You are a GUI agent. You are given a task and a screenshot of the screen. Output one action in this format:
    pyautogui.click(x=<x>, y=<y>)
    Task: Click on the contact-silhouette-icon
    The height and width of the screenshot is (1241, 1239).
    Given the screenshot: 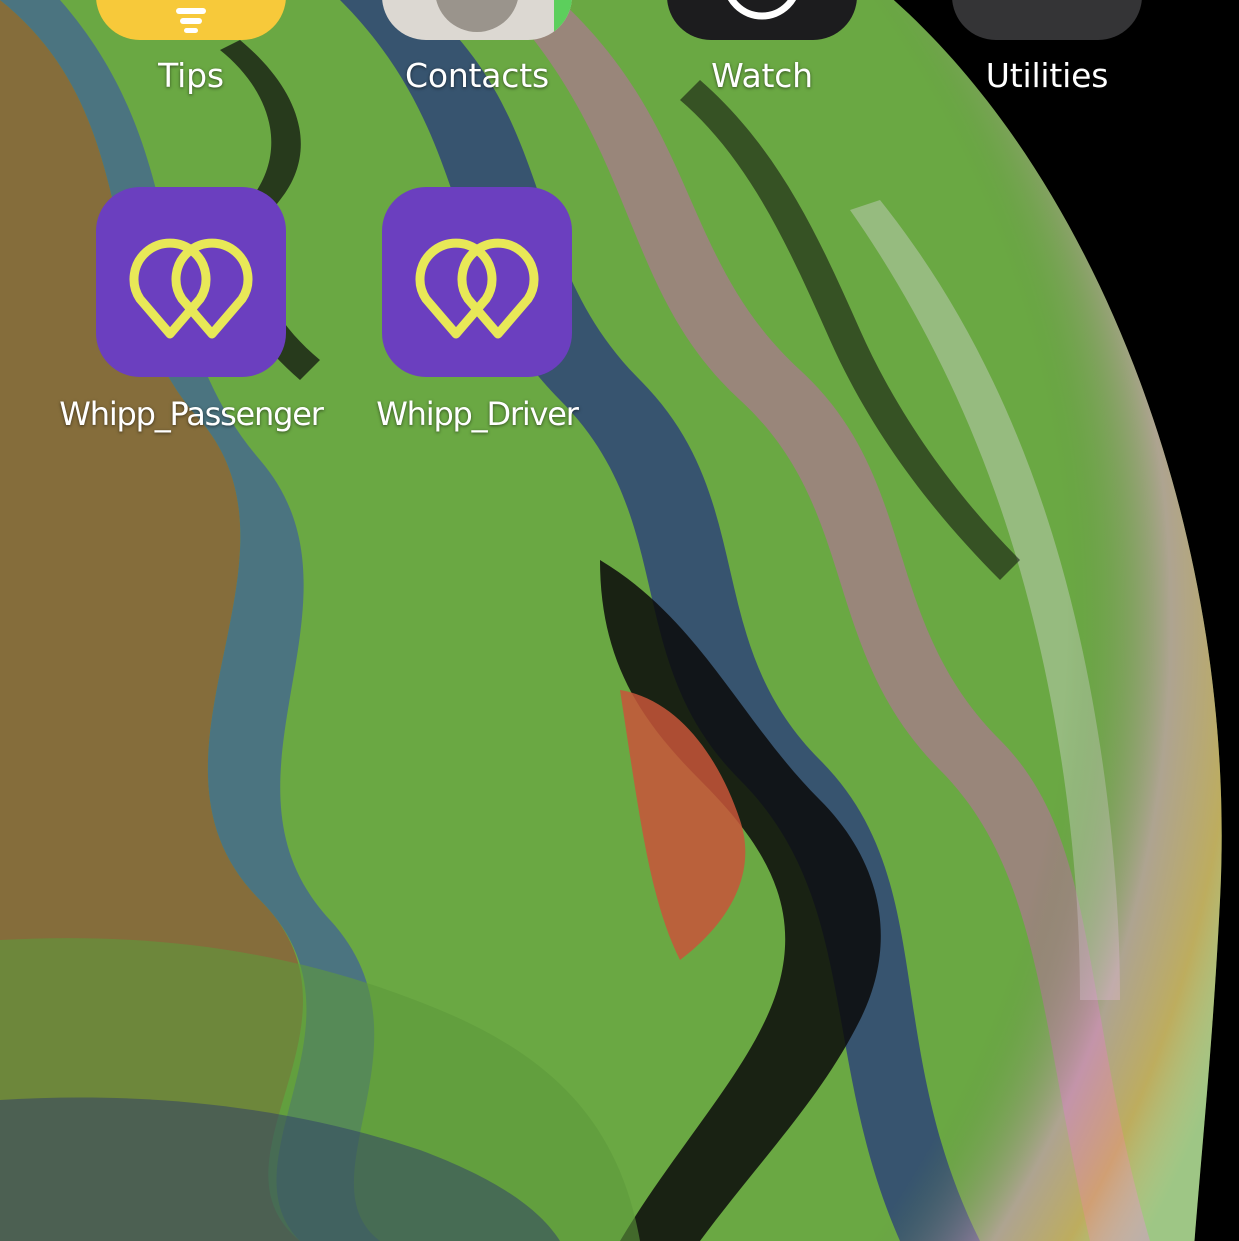 What is the action you would take?
    pyautogui.click(x=477, y=20)
    